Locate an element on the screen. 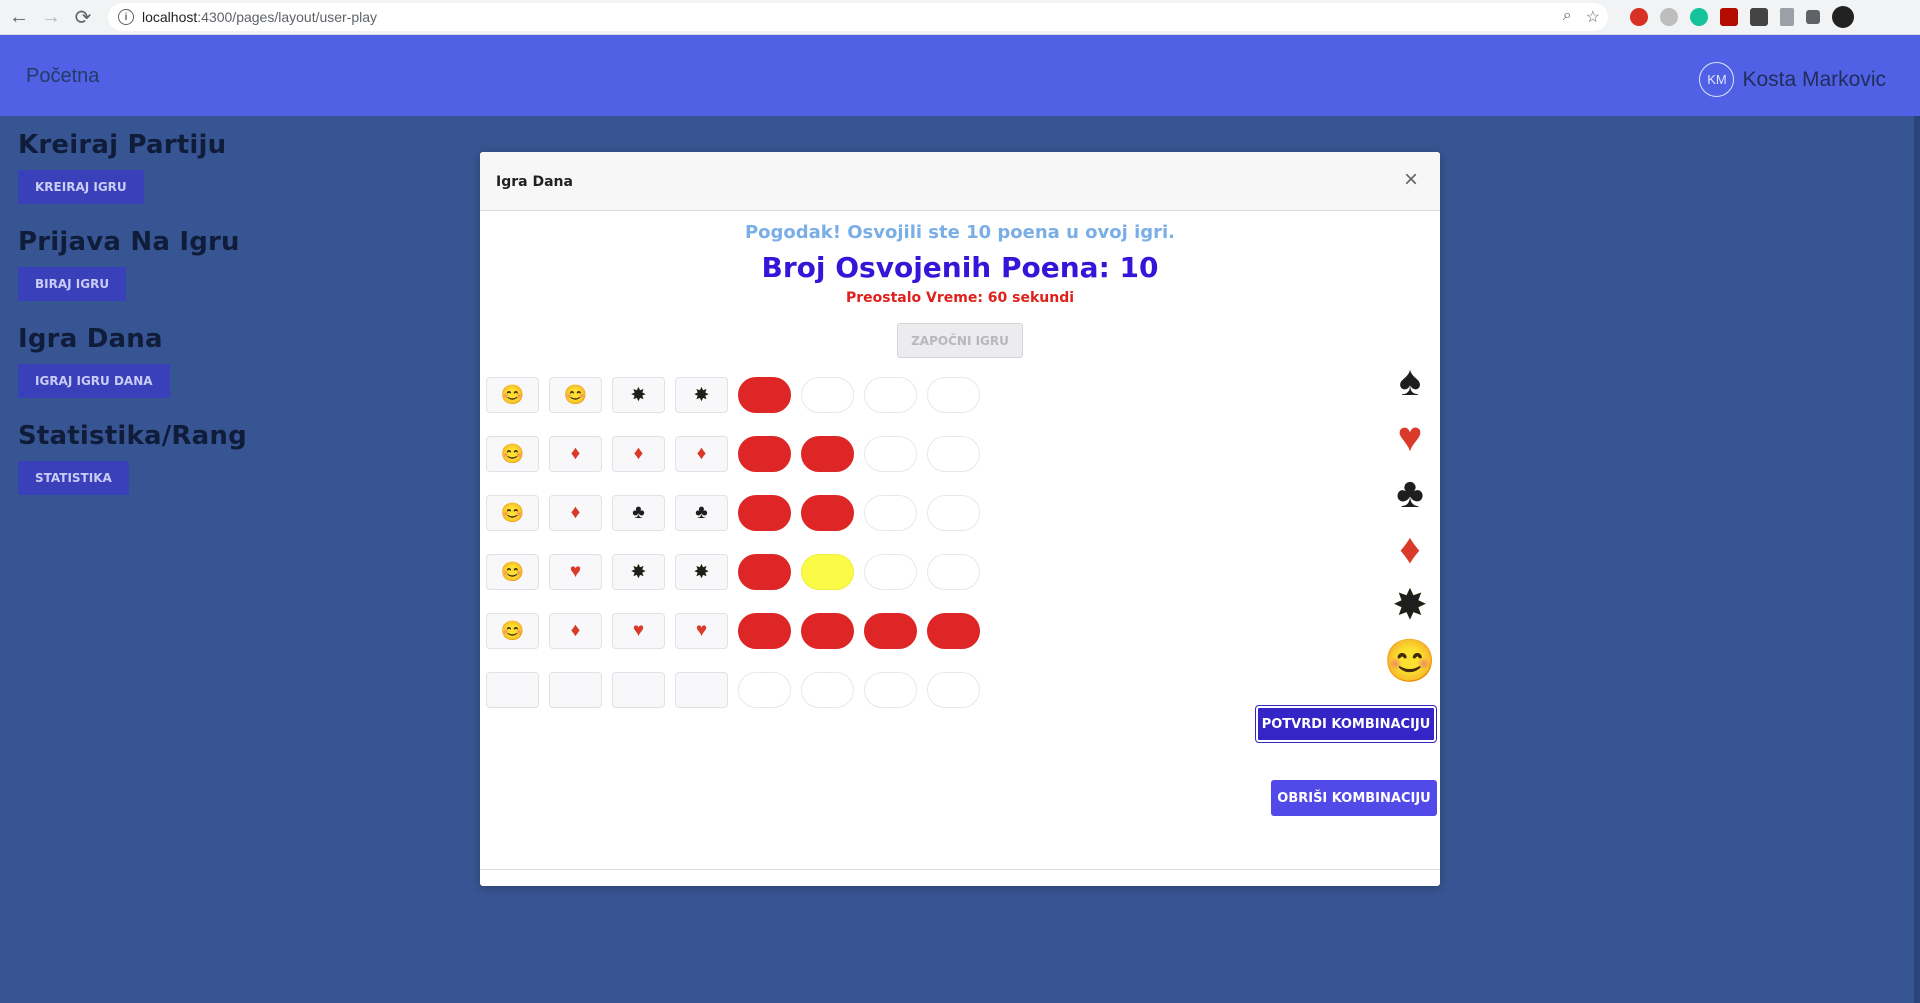  extension-grammarly-icon is located at coordinates (1699, 17).